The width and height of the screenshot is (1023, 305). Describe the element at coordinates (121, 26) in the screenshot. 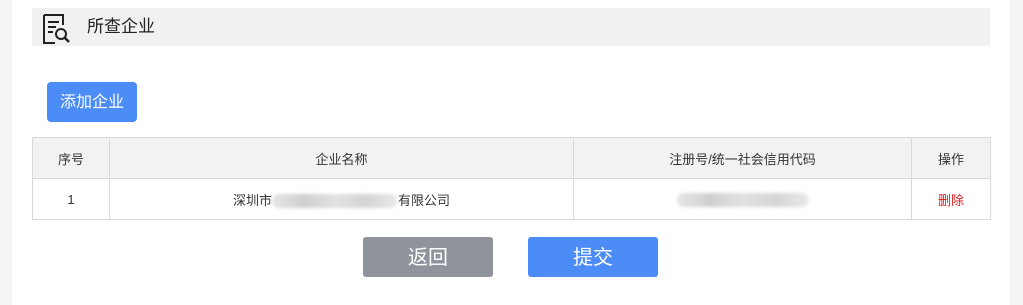

I see `section-title: 所查企业` at that location.